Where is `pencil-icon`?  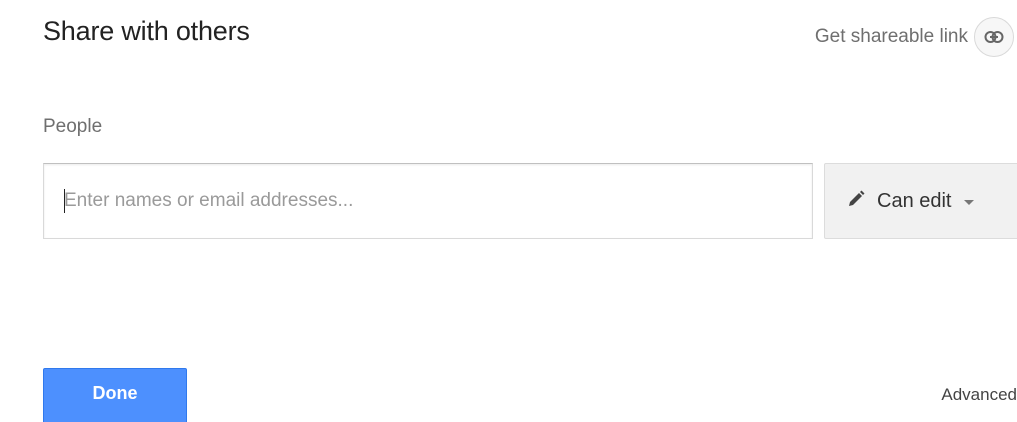 pencil-icon is located at coordinates (856, 201).